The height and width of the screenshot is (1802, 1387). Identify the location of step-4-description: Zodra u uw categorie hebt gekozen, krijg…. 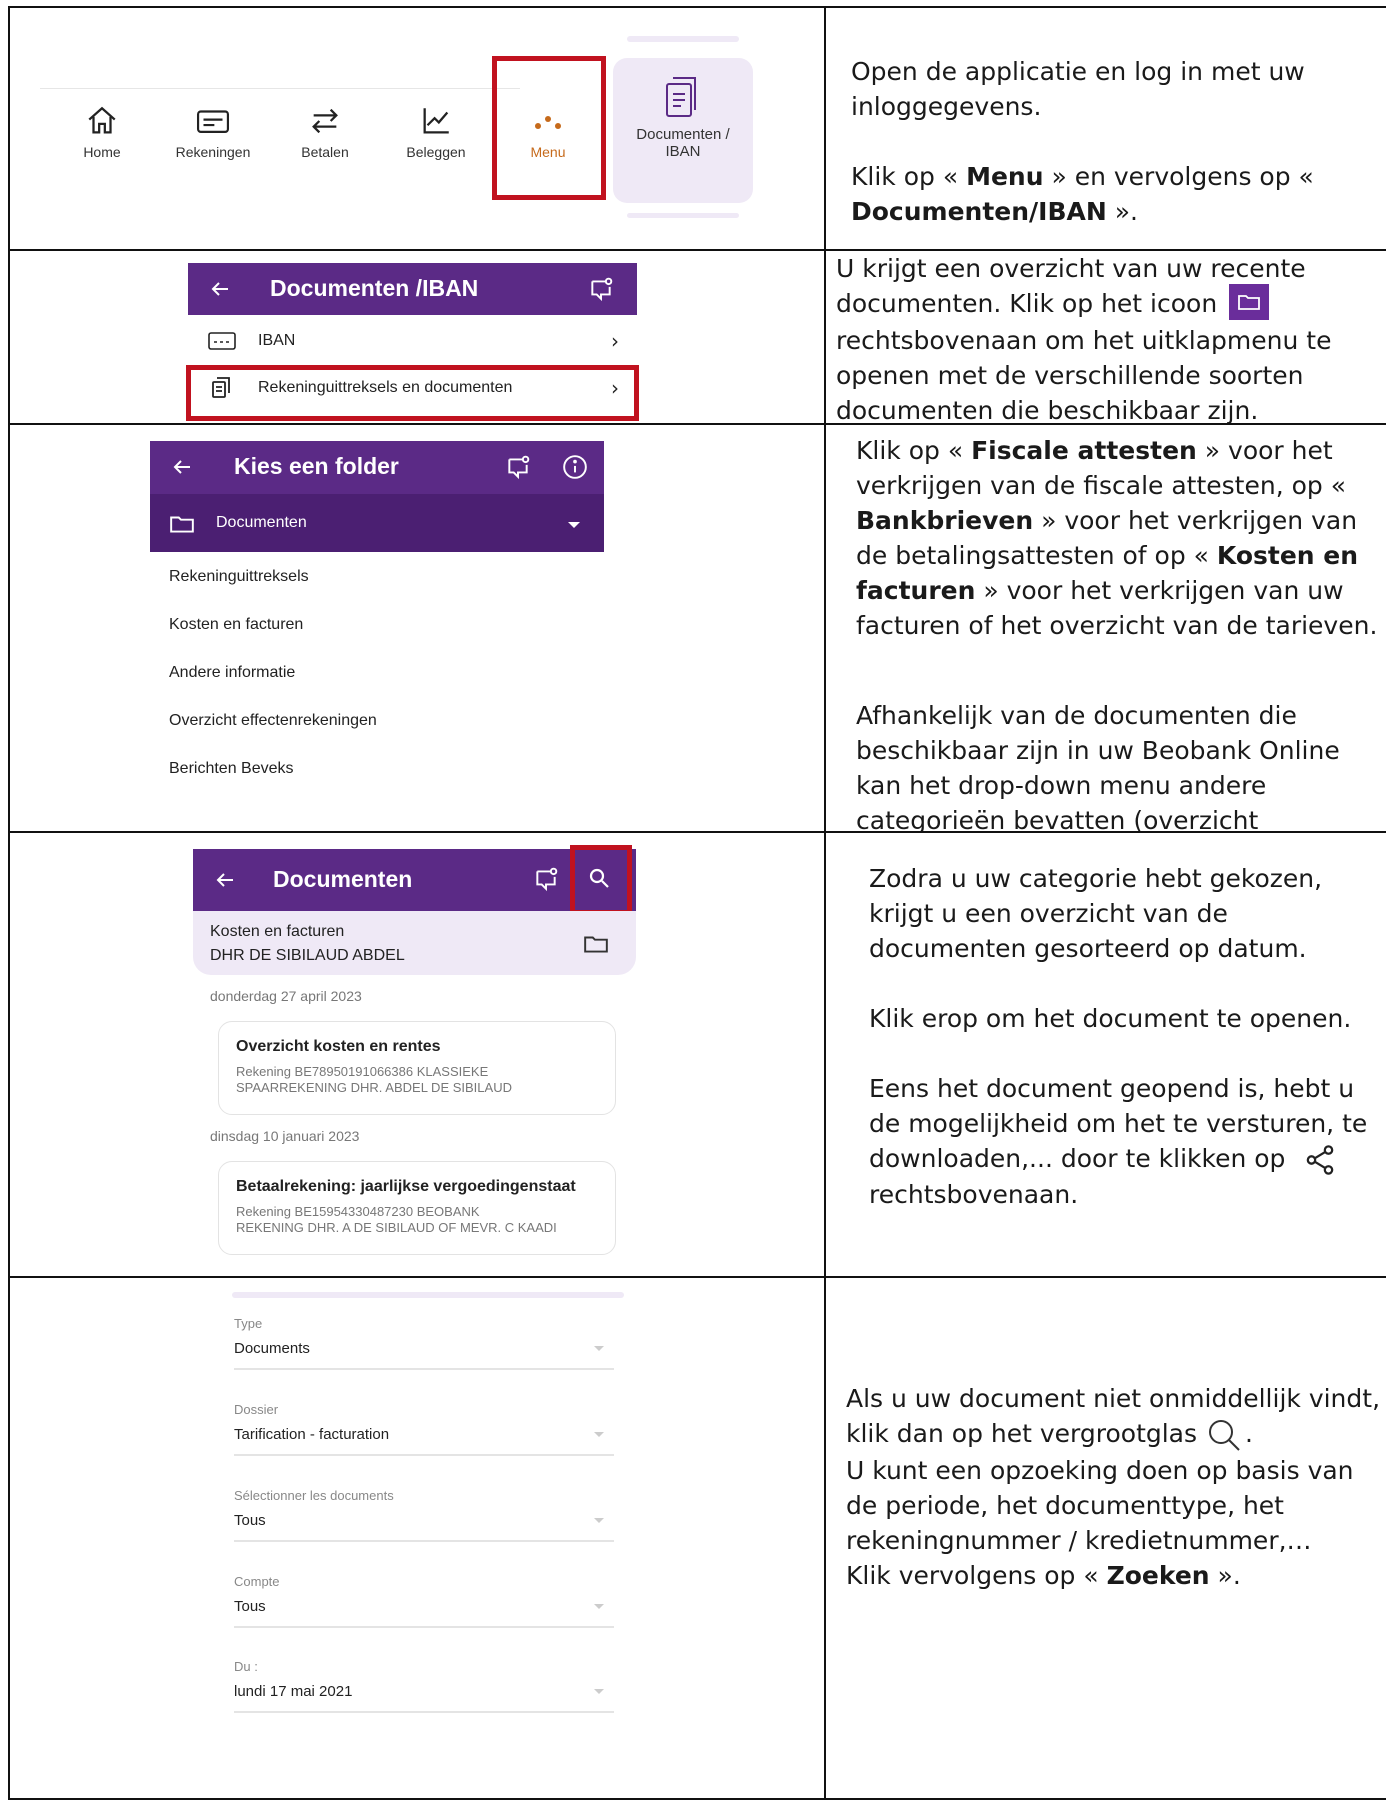
(1126, 1036).